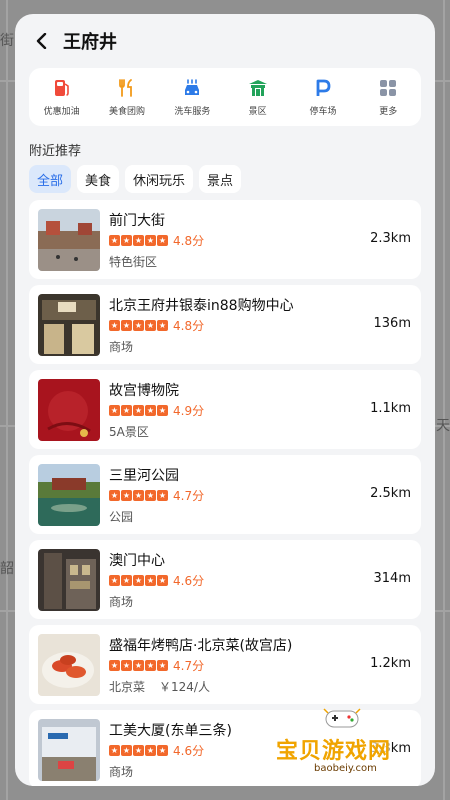 This screenshot has width=450, height=800. I want to click on filter-scenic-chip: 景点, so click(220, 179).